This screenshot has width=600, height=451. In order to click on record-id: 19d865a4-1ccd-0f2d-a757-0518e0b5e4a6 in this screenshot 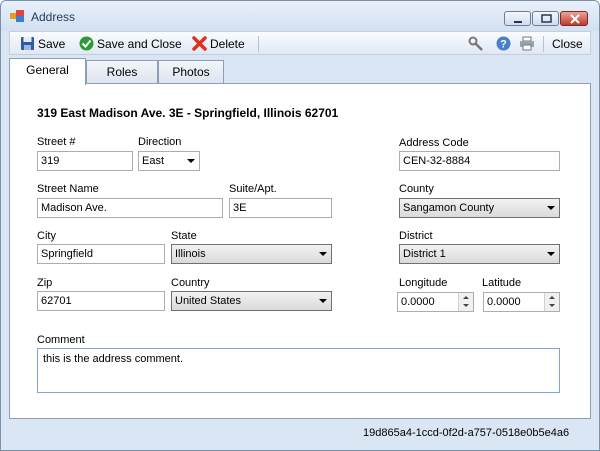, I will do `click(466, 433)`.